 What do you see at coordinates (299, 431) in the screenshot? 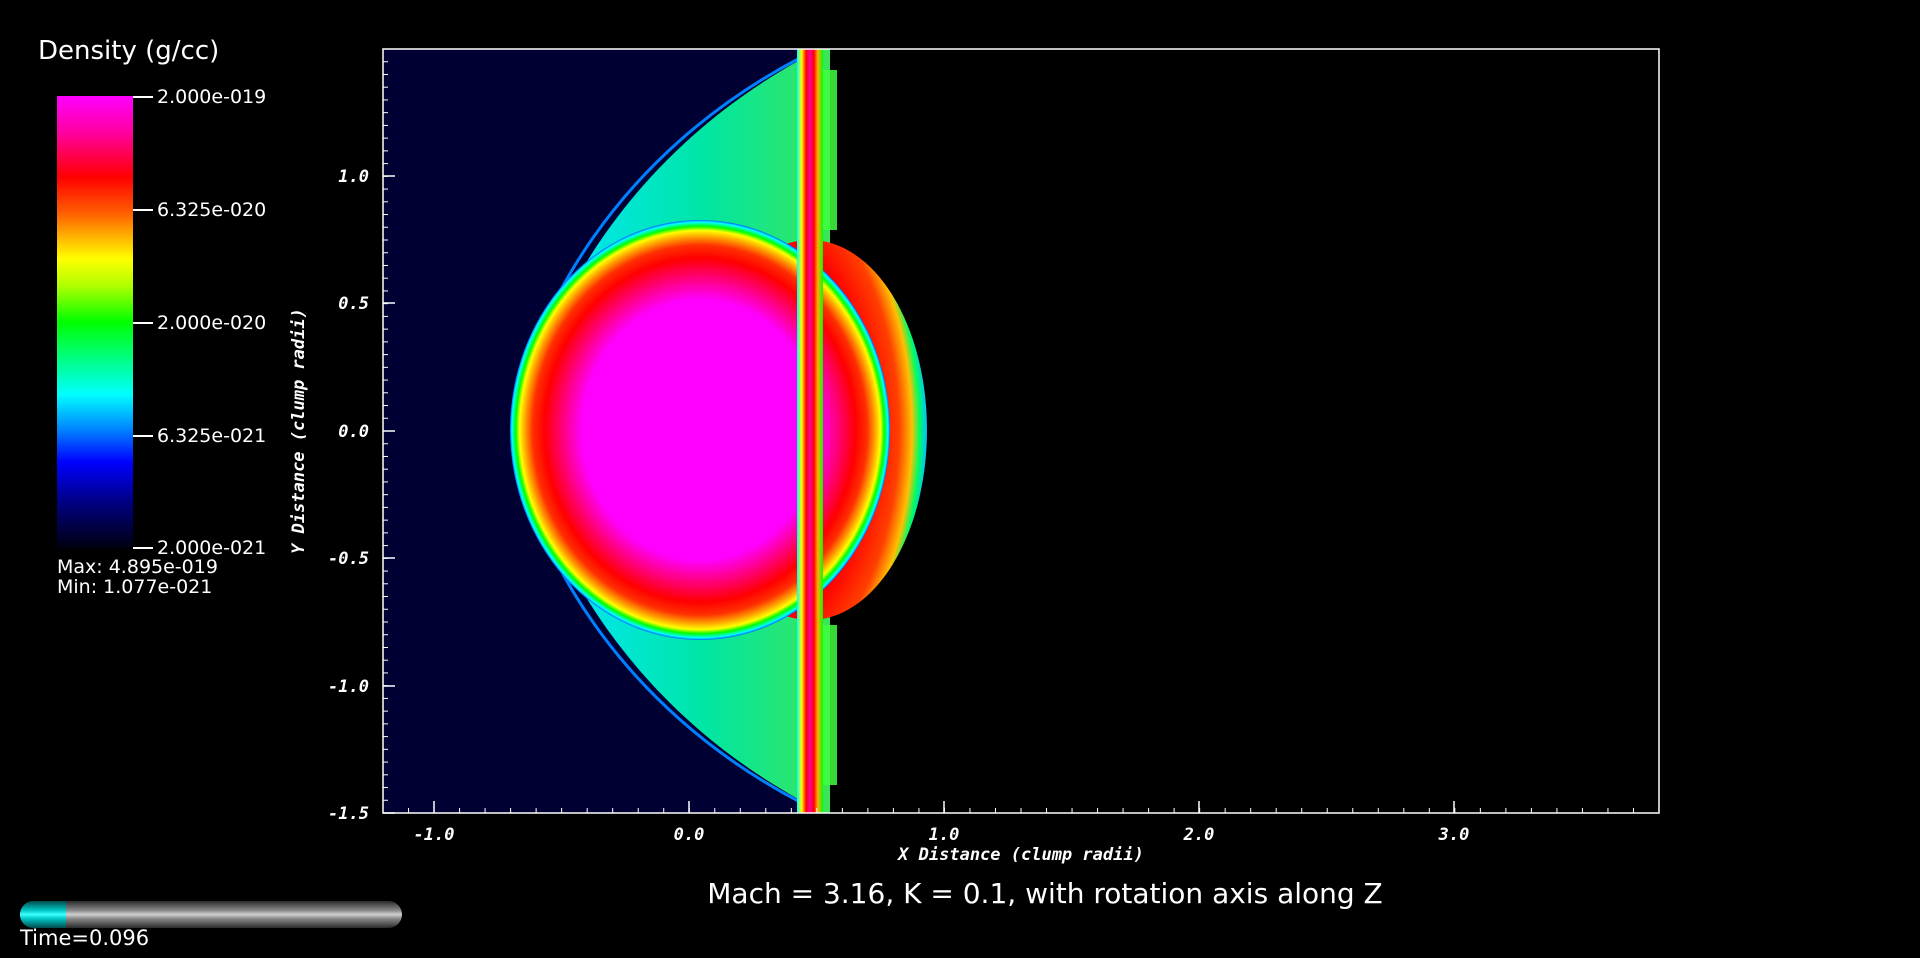
I see `y-axis-title: Y Distance (clump radii)` at bounding box center [299, 431].